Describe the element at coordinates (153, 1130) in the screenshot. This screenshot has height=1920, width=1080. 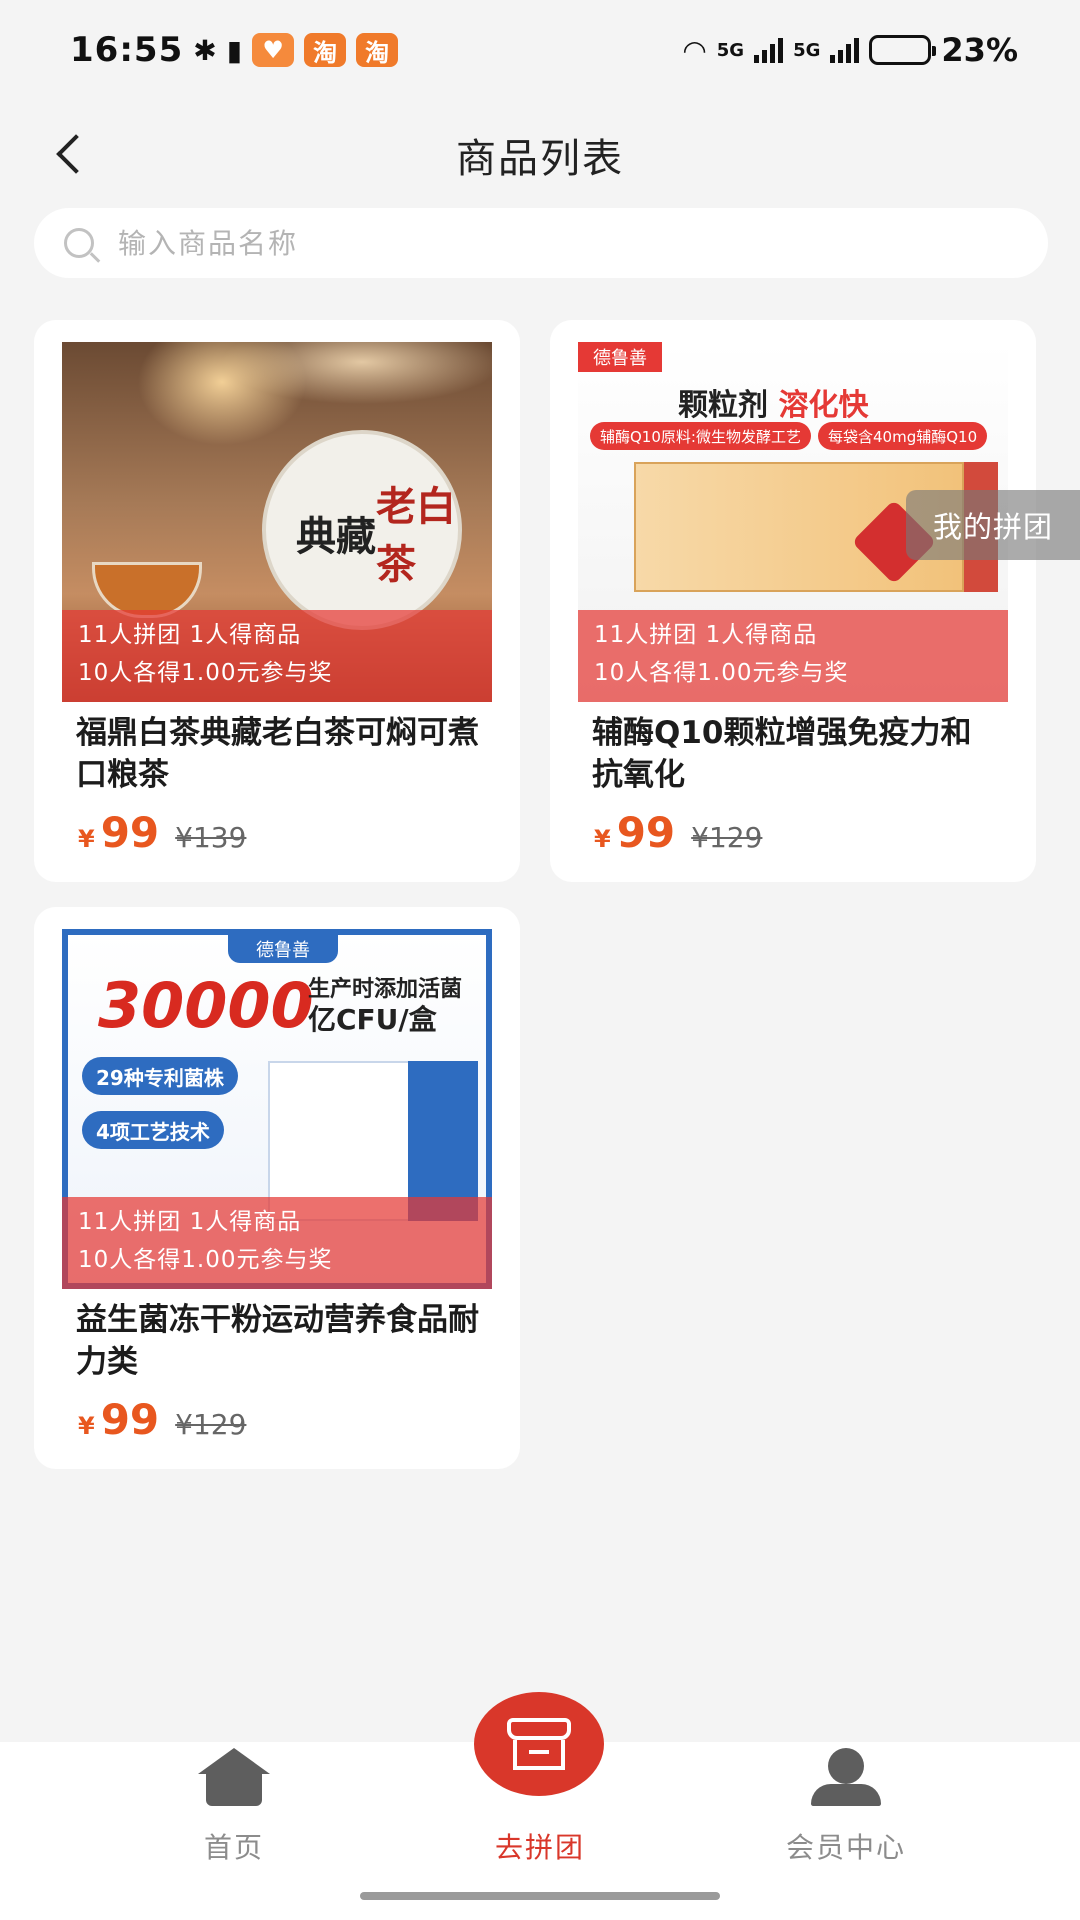
I see `art-tag: 4项工艺技术` at that location.